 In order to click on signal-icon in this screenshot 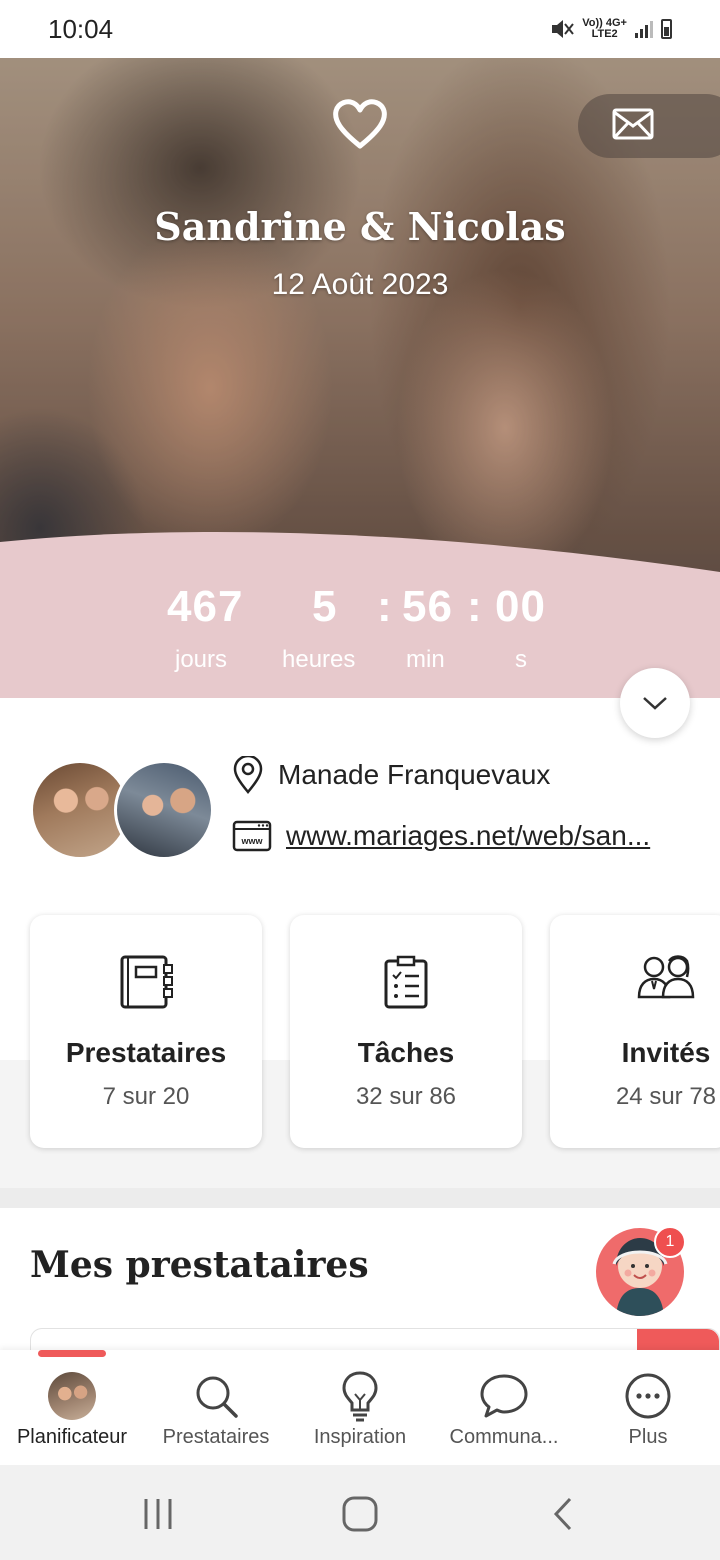, I will do `click(644, 29)`.